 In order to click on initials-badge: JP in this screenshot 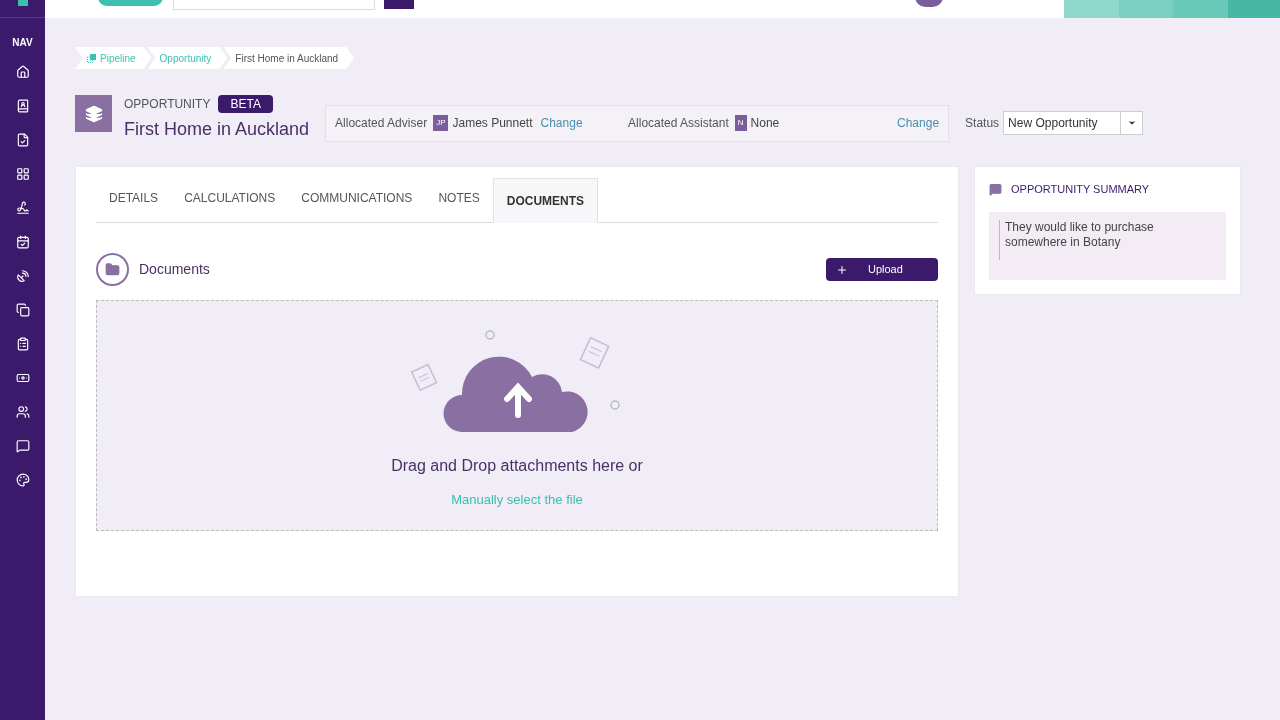, I will do `click(441, 123)`.